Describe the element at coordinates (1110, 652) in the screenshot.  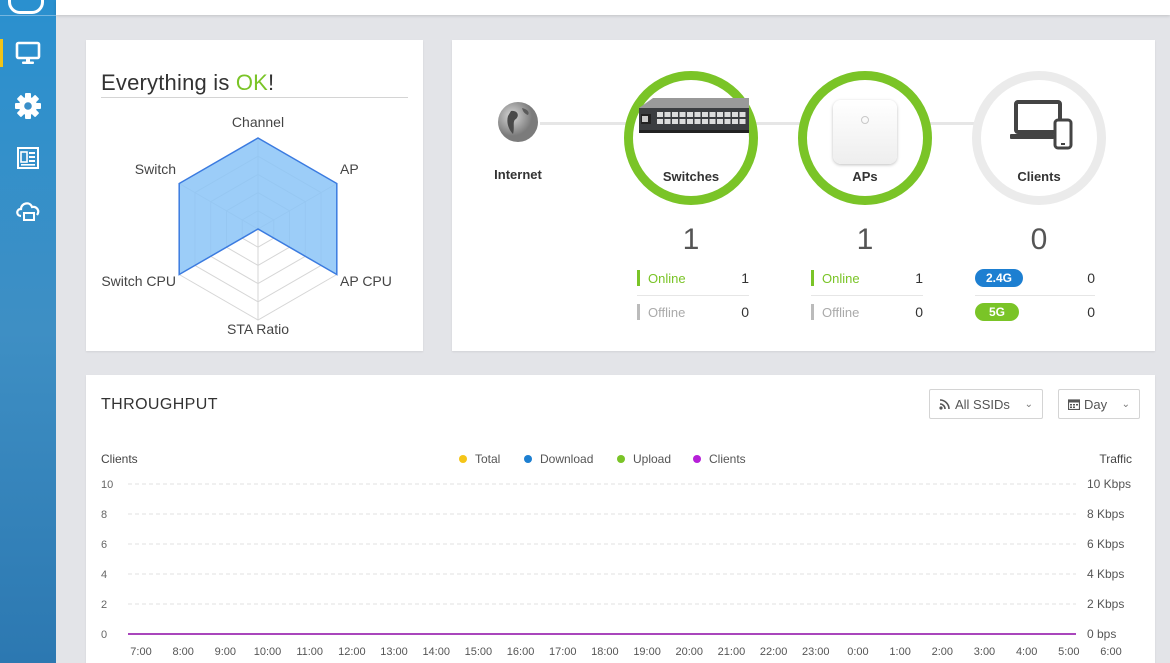
I see `x-tick-label: 6:00` at that location.